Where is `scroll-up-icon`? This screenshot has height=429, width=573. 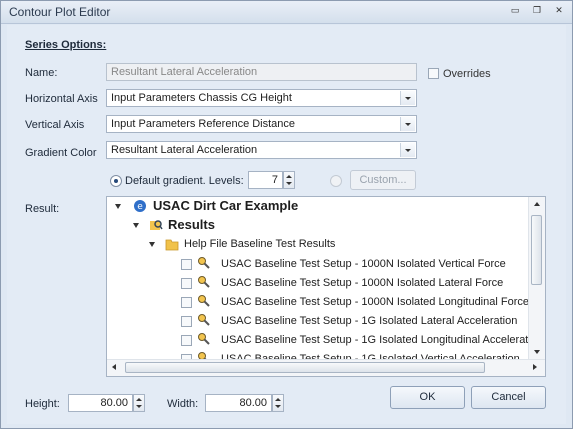 scroll-up-icon is located at coordinates (537, 204).